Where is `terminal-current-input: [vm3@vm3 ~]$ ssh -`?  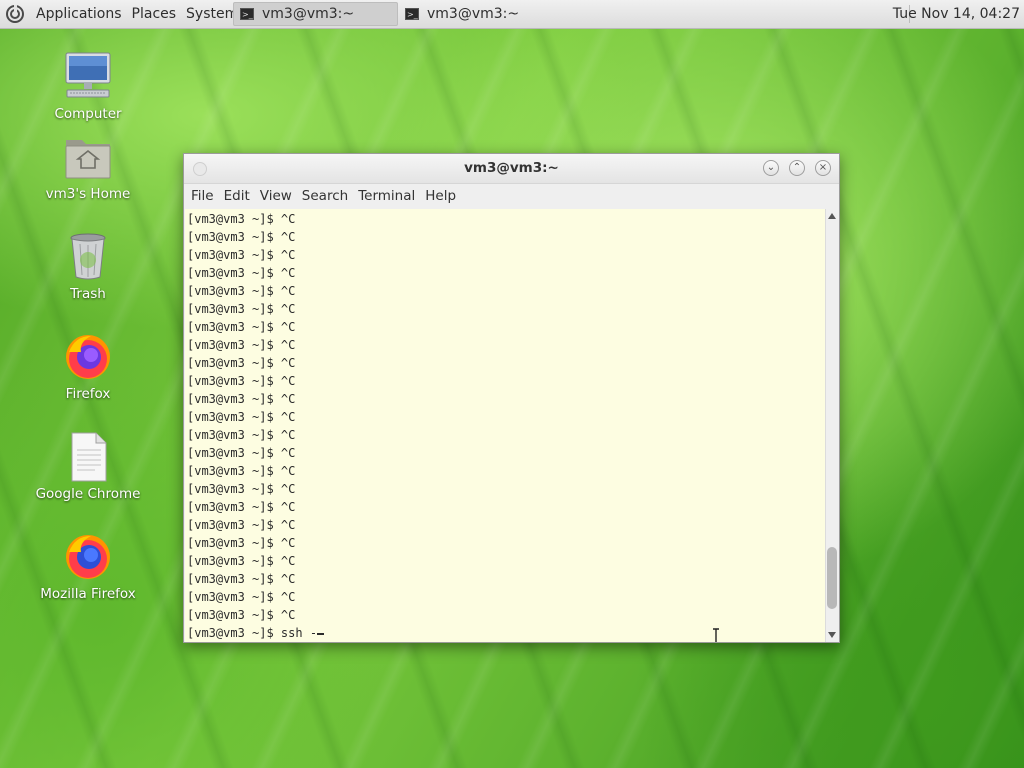
terminal-current-input: [vm3@vm3 ~]$ ssh - is located at coordinates (252, 633).